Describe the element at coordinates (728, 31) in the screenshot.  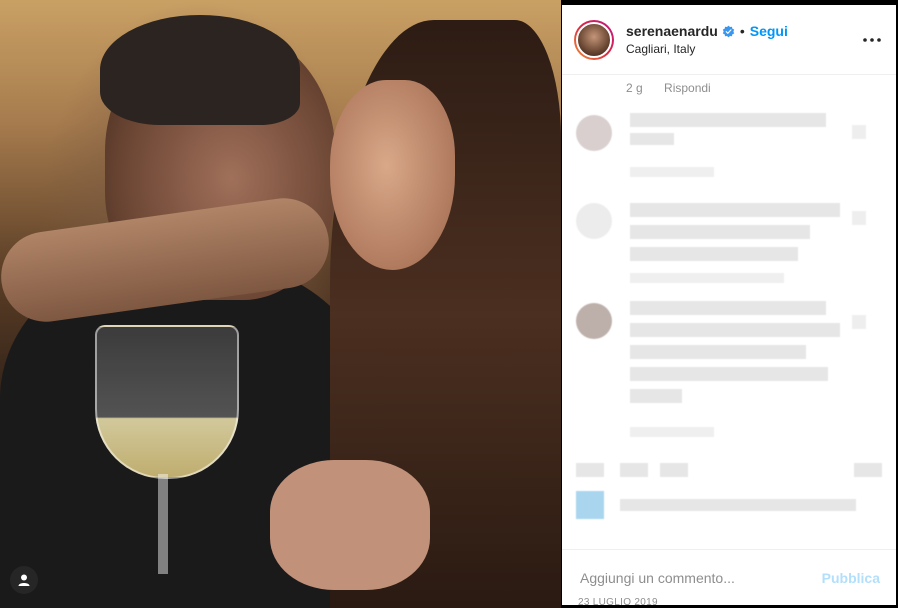
I see `verified-badge-icon` at that location.